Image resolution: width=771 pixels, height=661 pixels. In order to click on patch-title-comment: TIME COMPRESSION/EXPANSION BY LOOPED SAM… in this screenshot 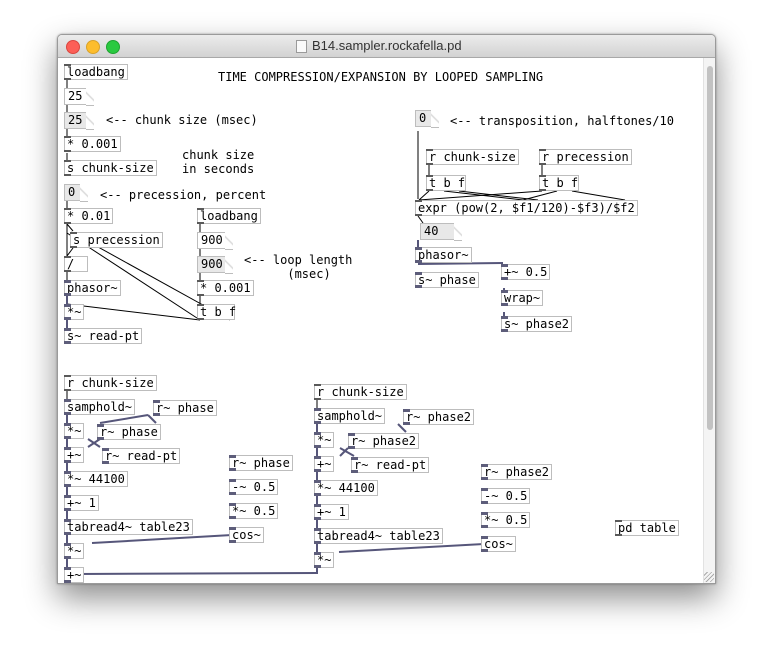, I will do `click(381, 77)`.